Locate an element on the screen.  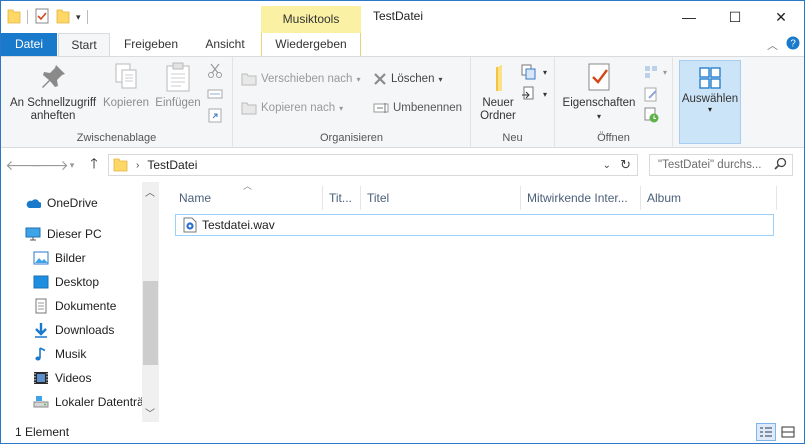
forward-button: 🡒 is located at coordinates (50, 165).